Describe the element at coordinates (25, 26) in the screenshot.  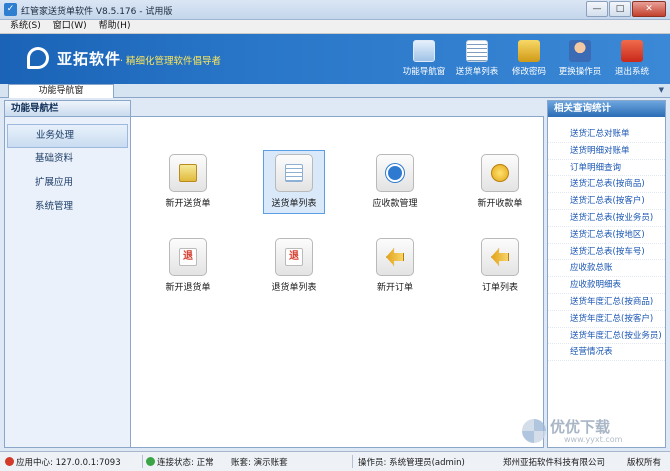
I see `menu-system: 系统(S)` at that location.